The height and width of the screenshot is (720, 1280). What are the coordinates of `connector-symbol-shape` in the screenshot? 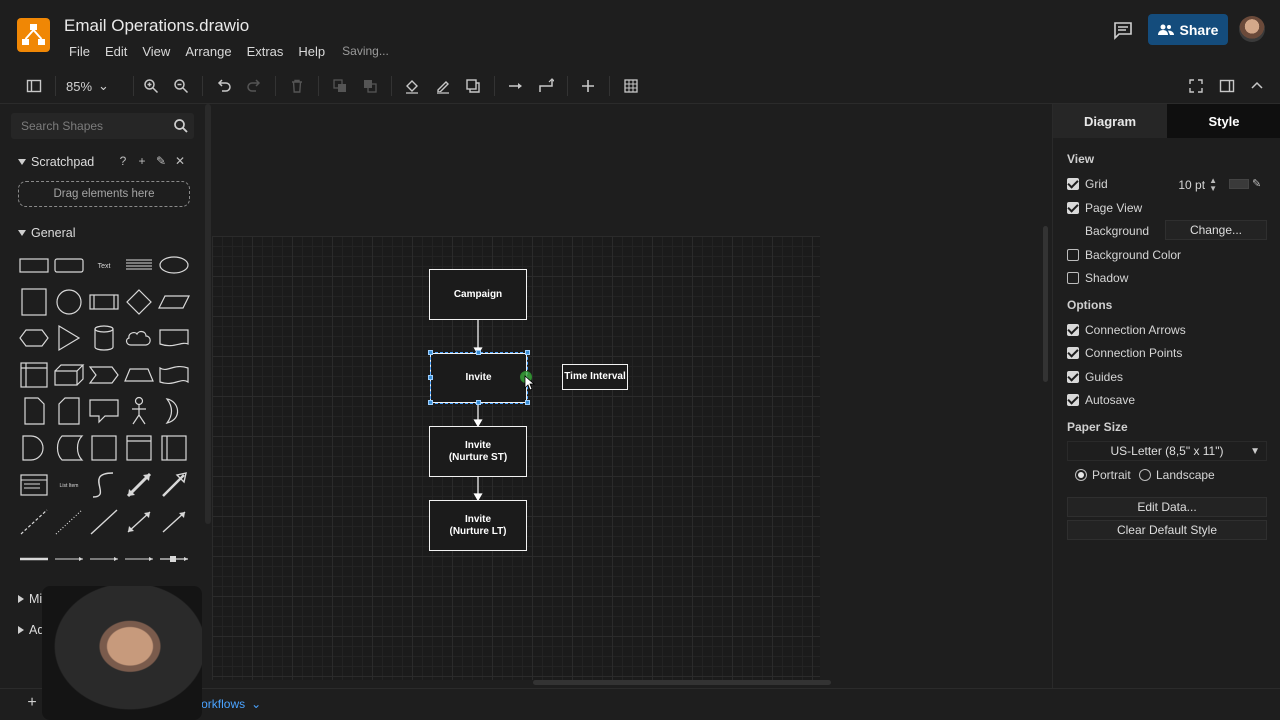 It's located at (174, 559).